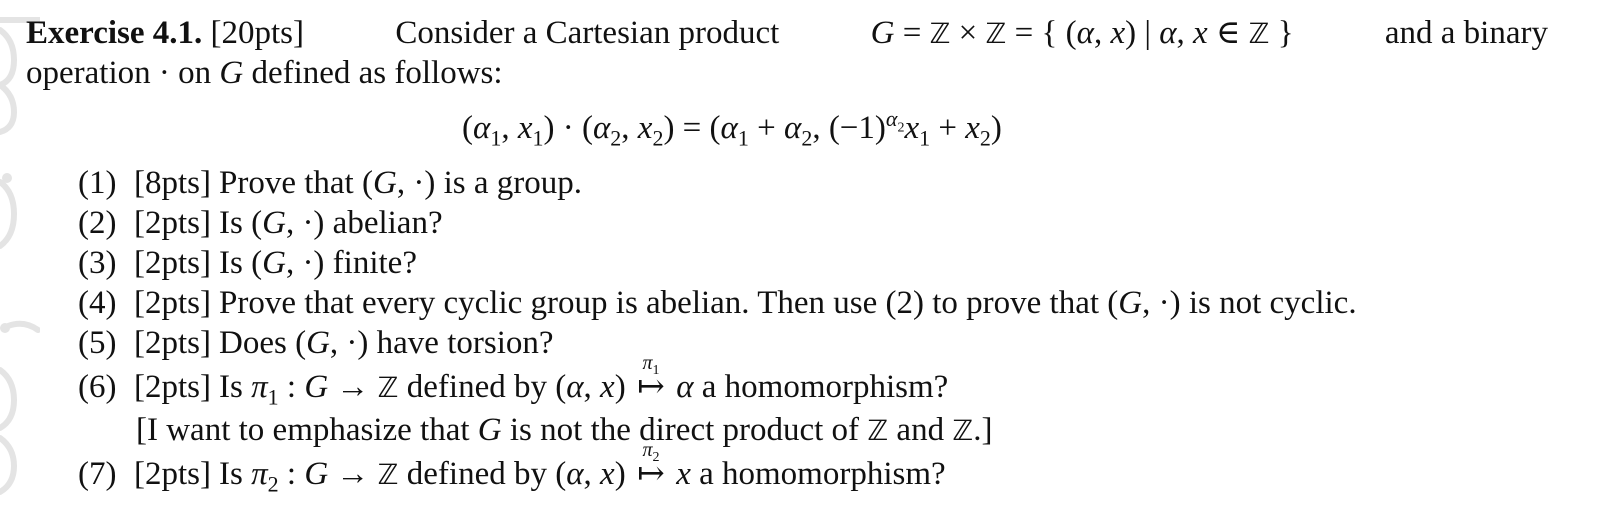 This screenshot has height=516, width=1620. I want to click on item-number: (2), so click(97, 223).